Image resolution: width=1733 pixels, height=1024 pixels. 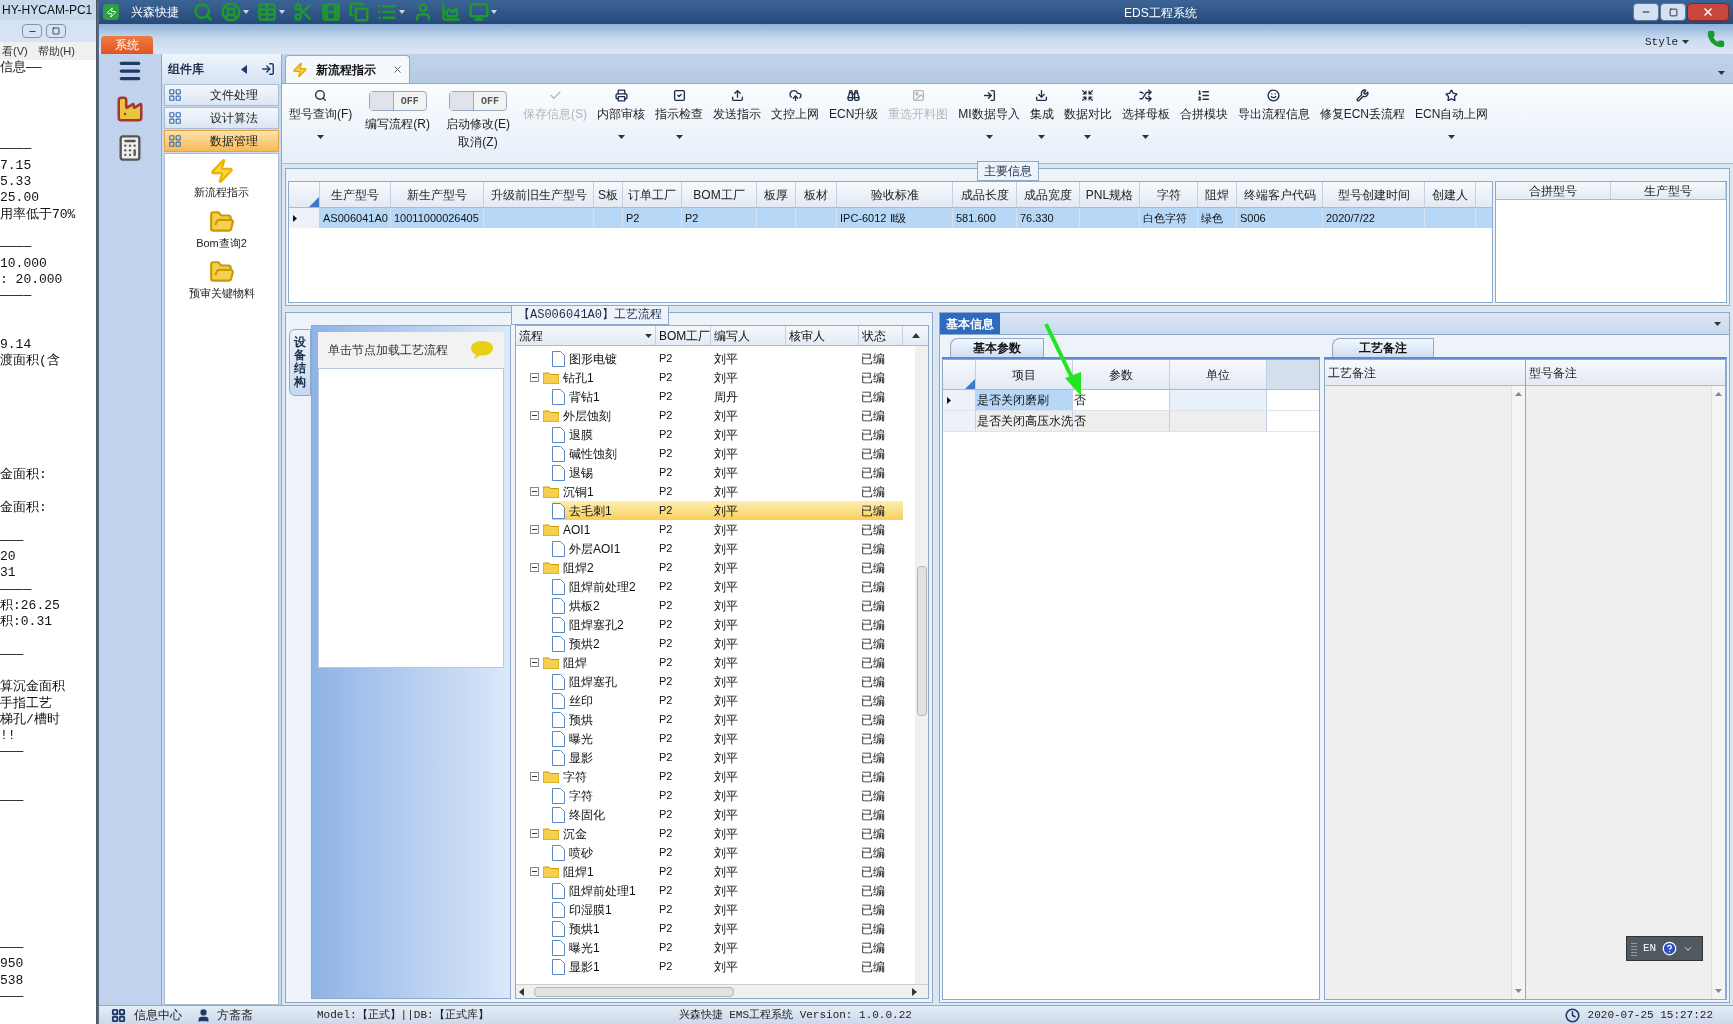 What do you see at coordinates (715, 909) in the screenshot?
I see `tree-row: 印湿膜1 P2 刘平 已编` at bounding box center [715, 909].